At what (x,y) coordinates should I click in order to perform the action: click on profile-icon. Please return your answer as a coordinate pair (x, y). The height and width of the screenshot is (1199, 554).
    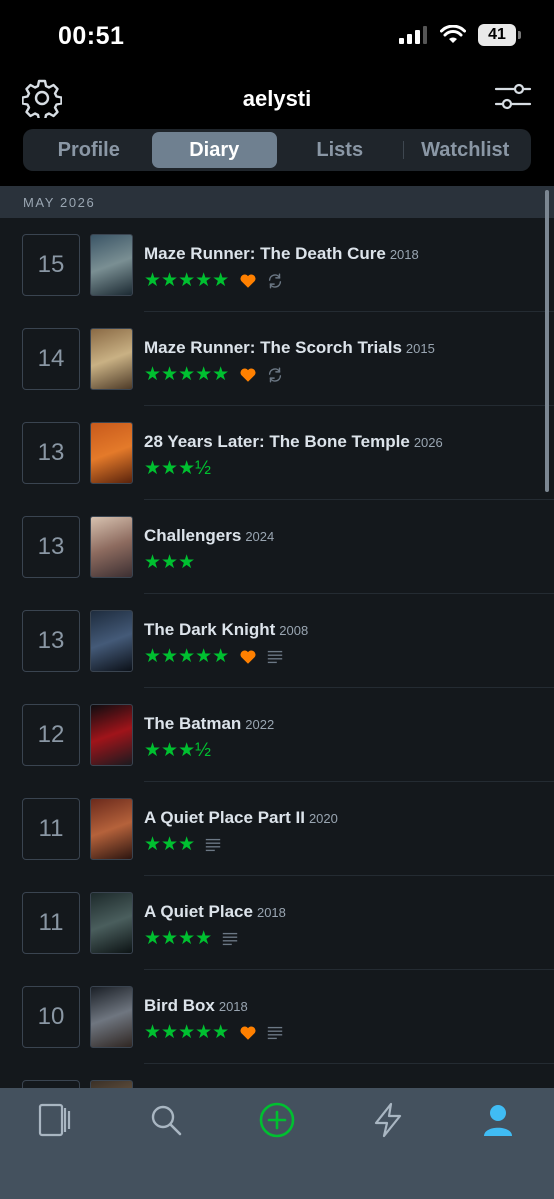
    Looking at the image, I should click on (498, 1120).